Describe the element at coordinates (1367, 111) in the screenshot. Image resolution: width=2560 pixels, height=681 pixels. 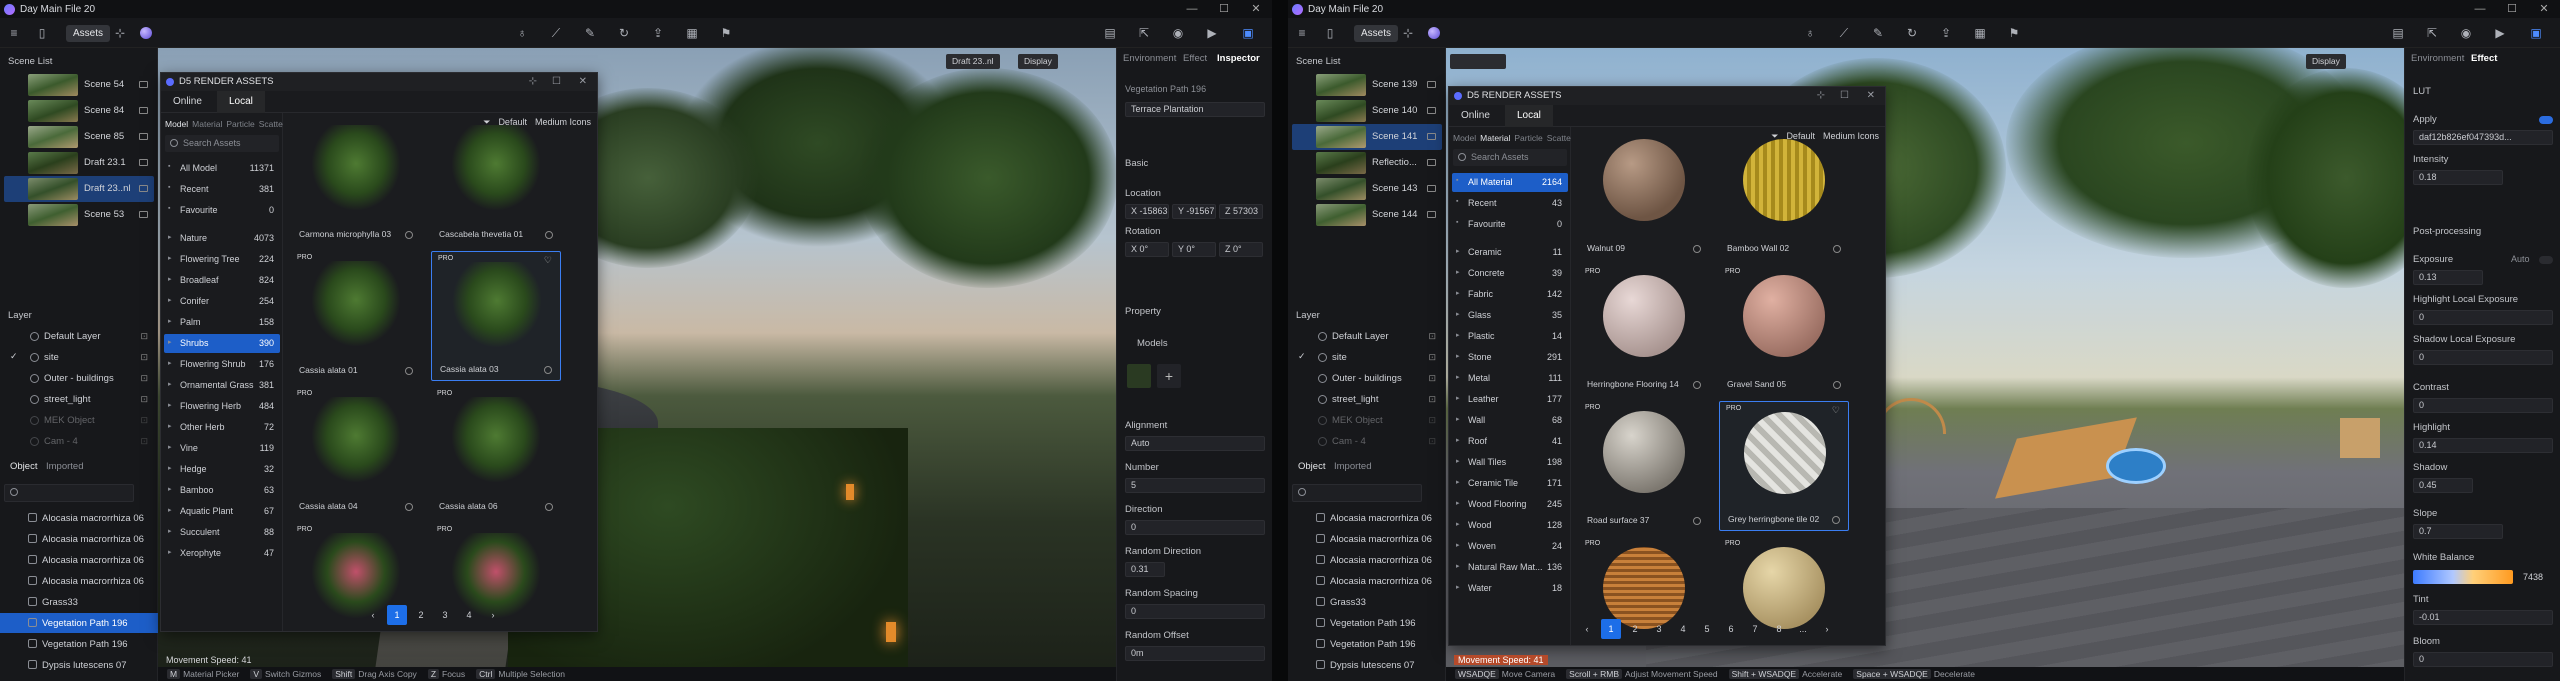
I see `scene-item: Scene 140` at that location.